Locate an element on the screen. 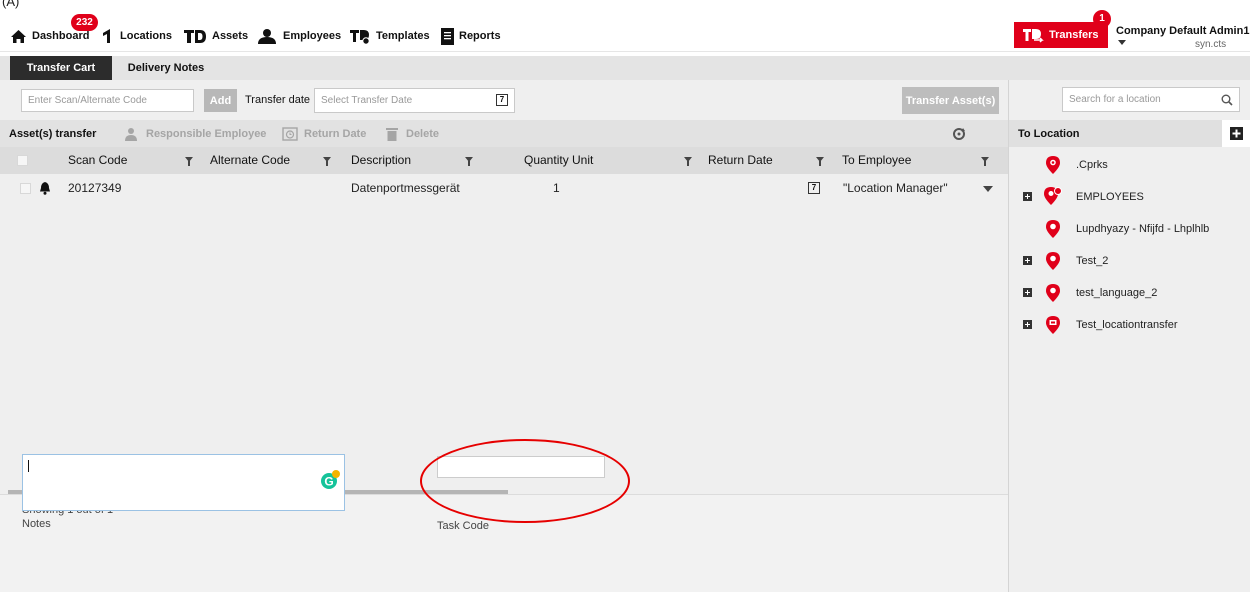 The height and width of the screenshot is (592, 1250). calendar-day: 7 is located at coordinates (502, 99).